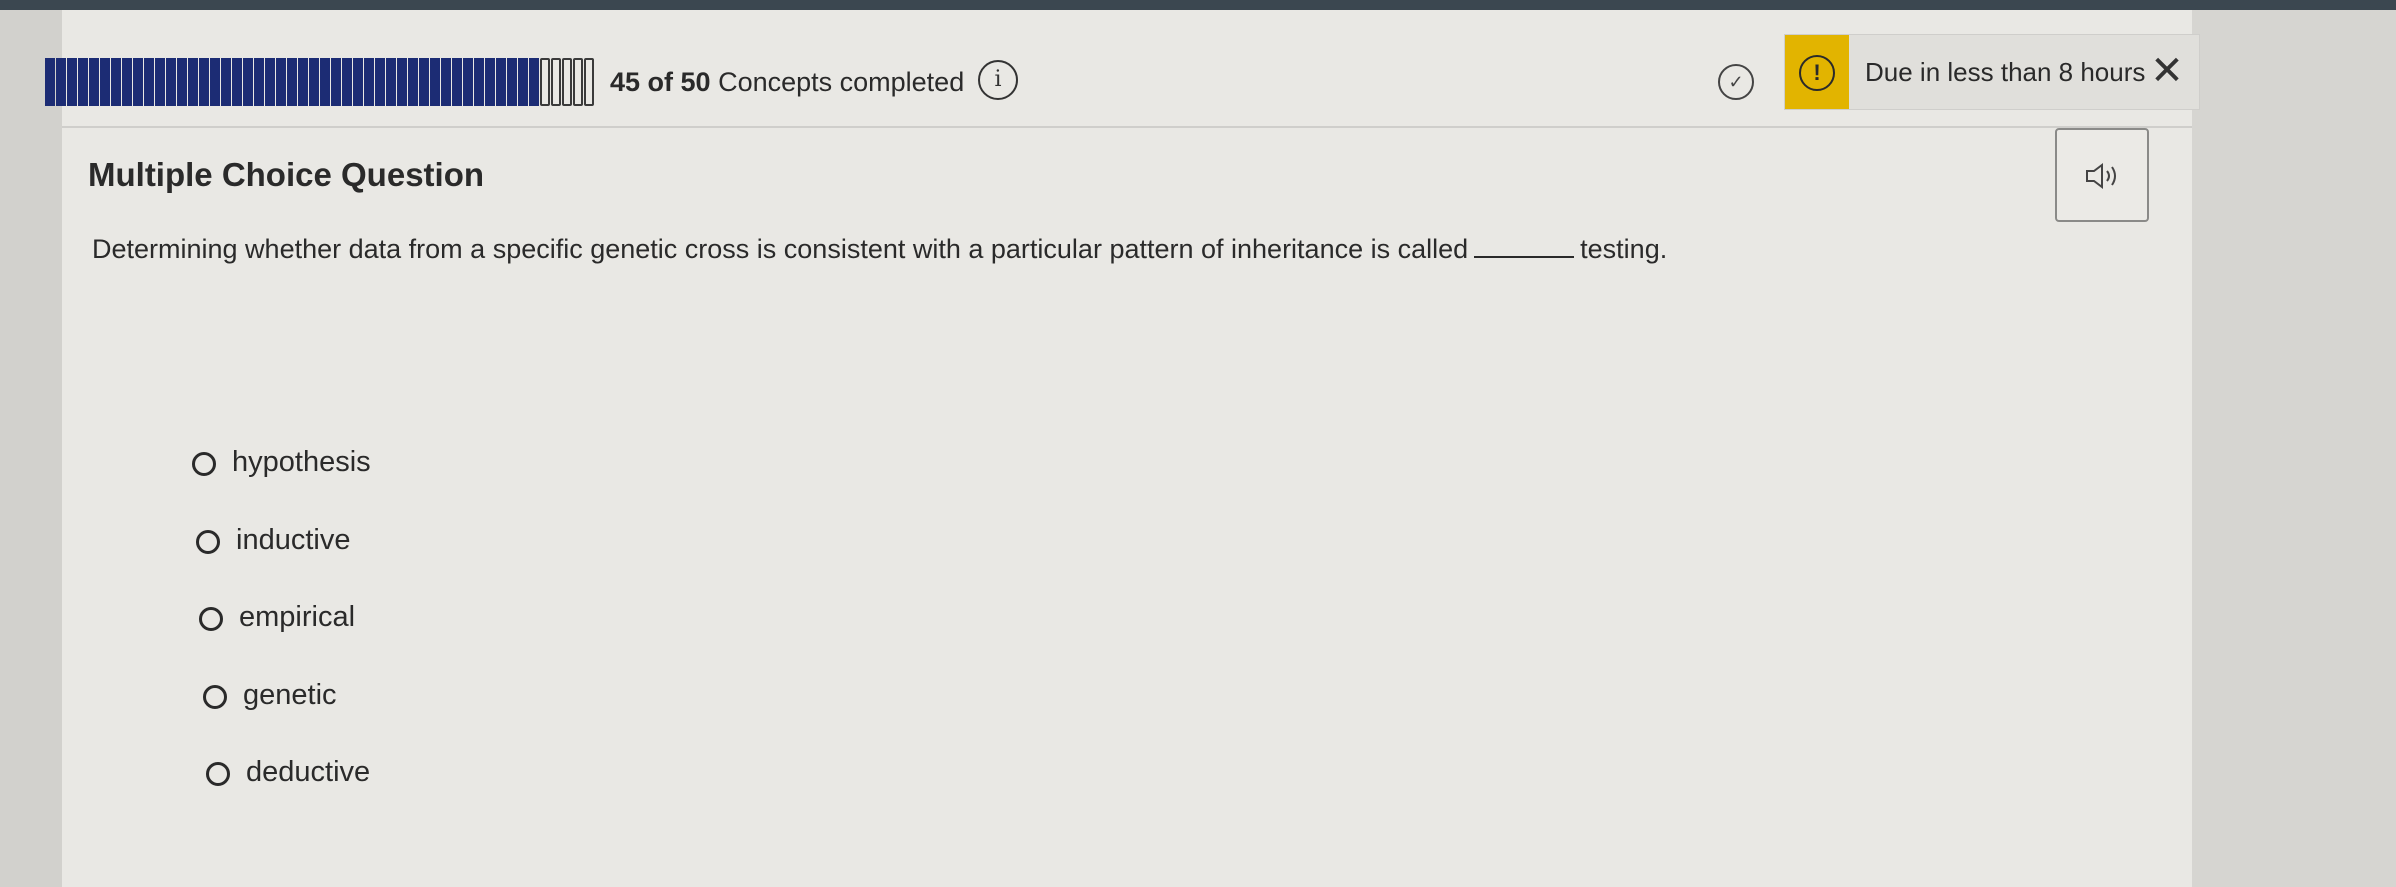  I want to click on speaker-icon, so click(2101, 176).